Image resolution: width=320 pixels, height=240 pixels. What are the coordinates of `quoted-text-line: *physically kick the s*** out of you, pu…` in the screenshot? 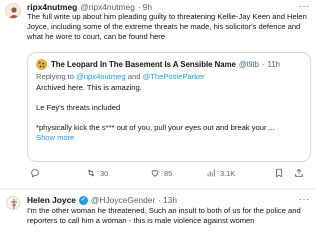 It's located at (155, 127).